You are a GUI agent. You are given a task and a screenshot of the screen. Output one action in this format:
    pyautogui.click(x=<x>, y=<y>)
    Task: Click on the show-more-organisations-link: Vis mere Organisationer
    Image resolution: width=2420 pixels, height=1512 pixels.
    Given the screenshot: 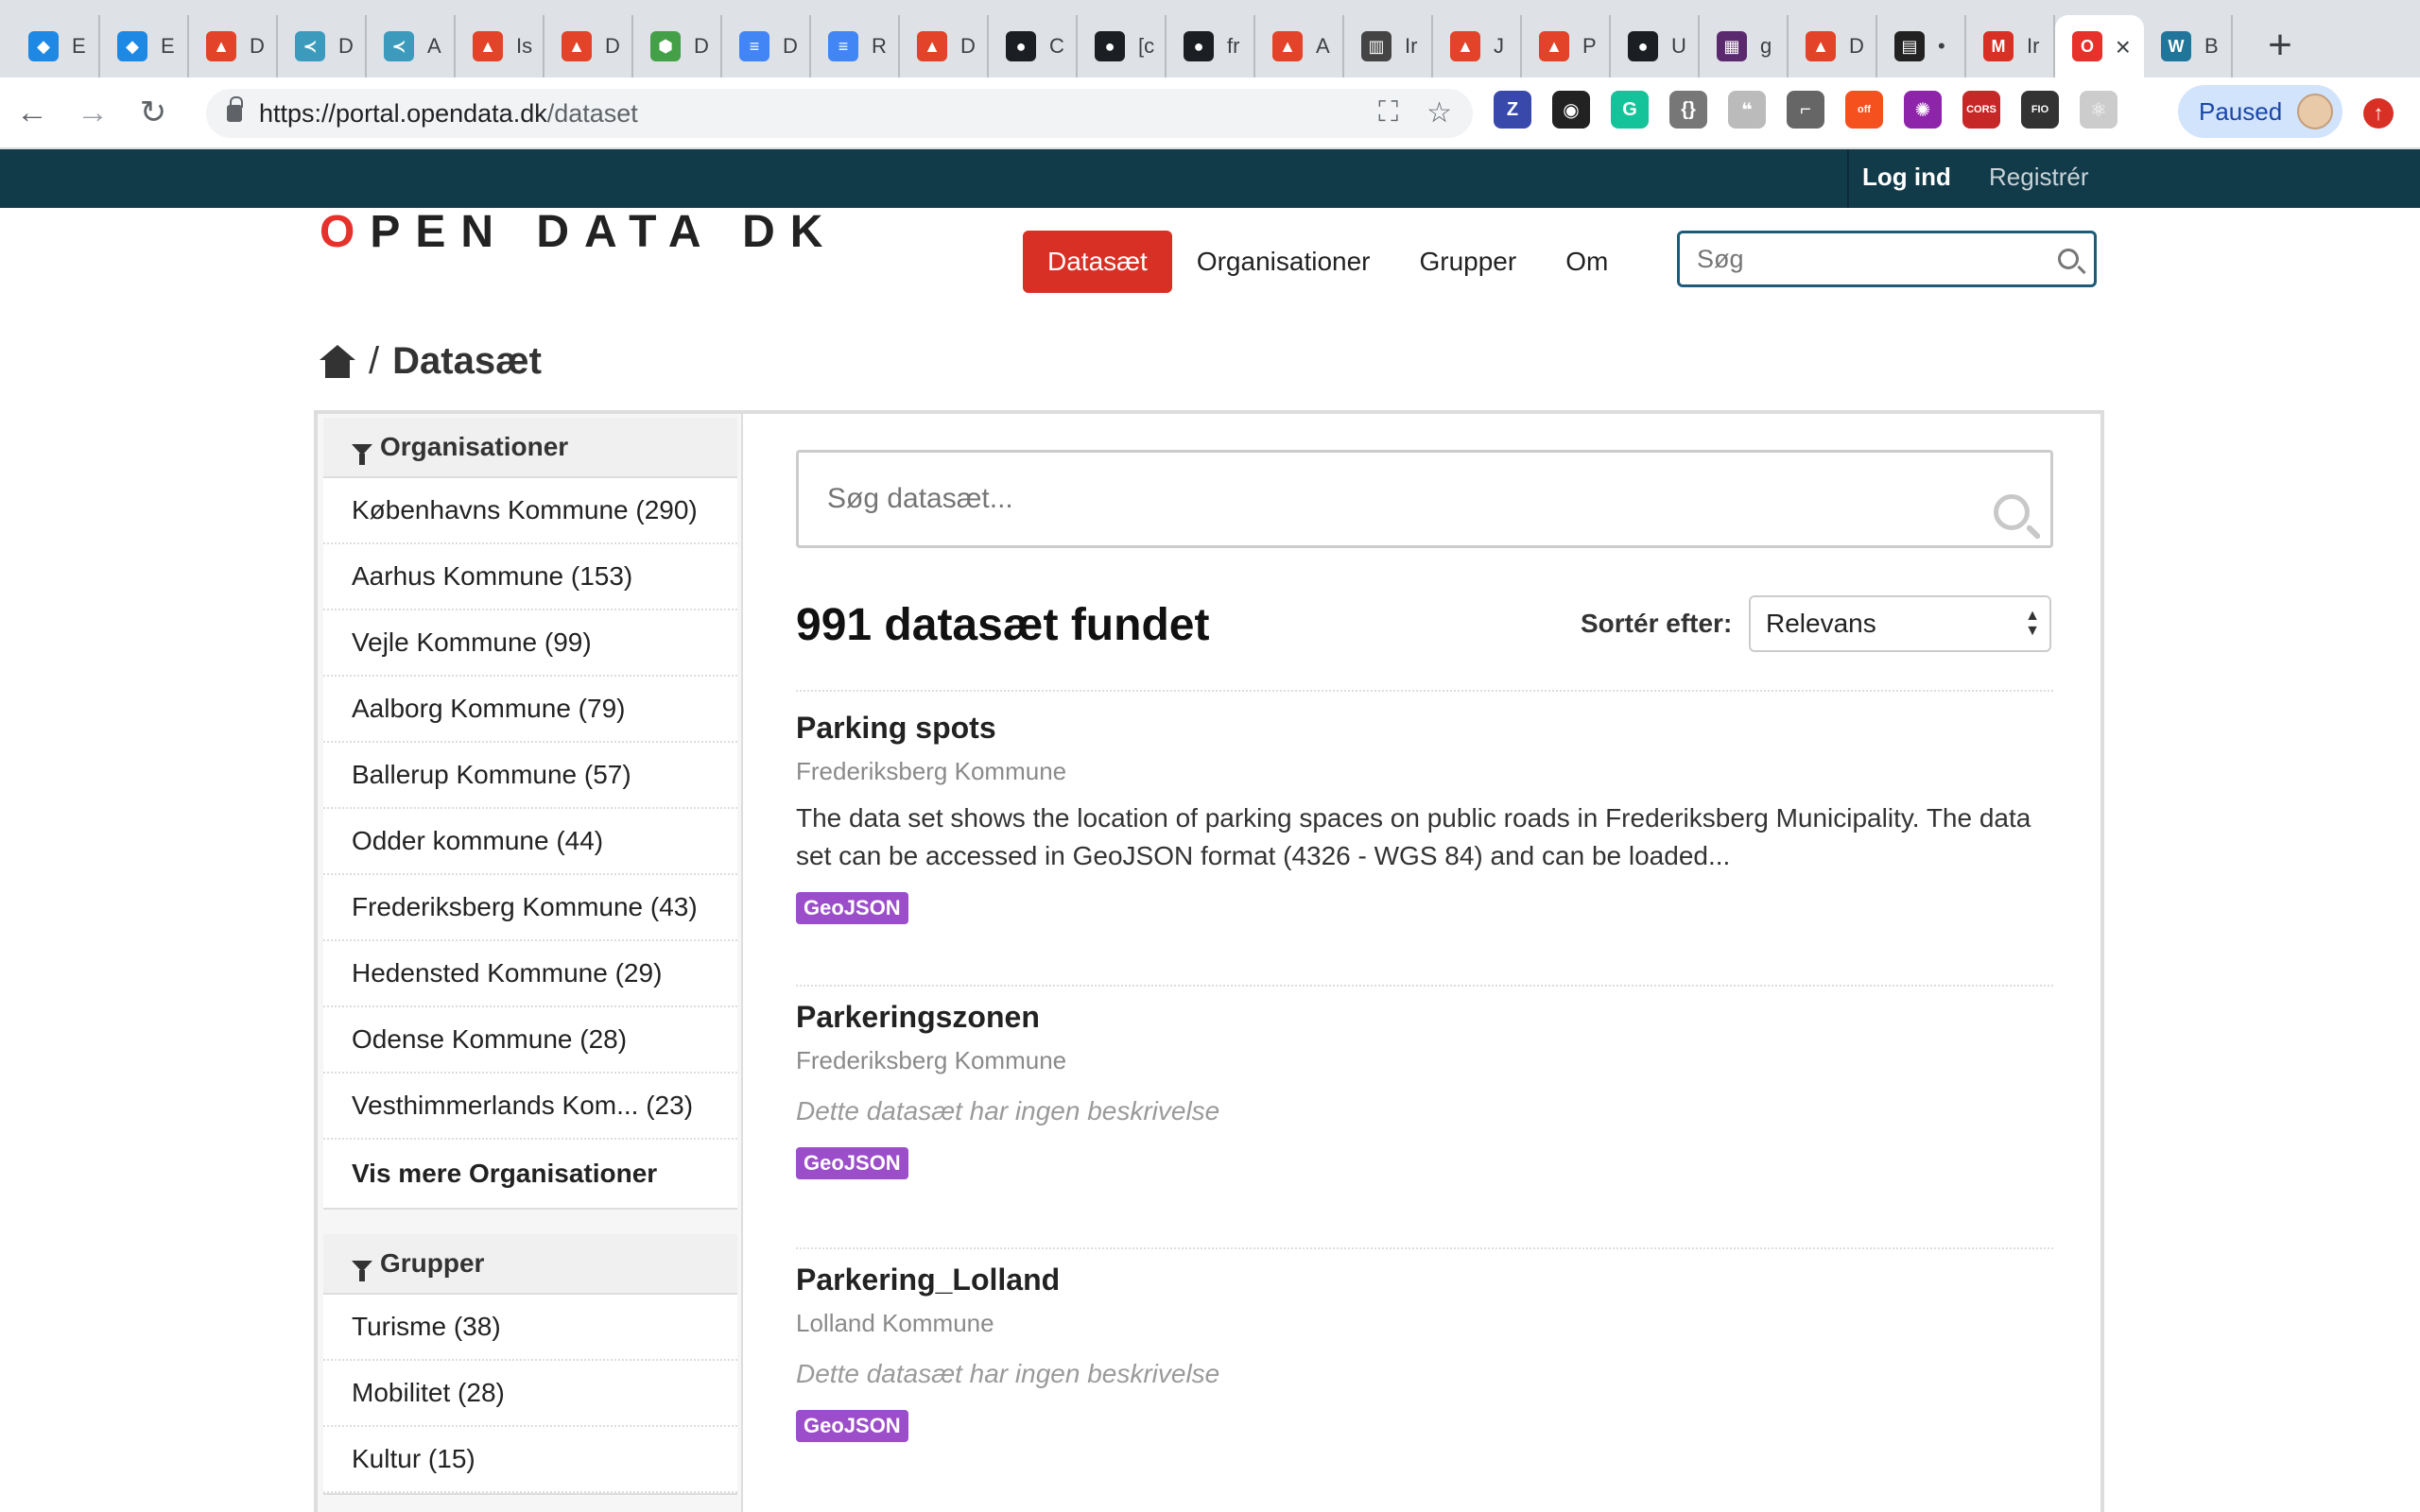 What is the action you would take?
    pyautogui.click(x=530, y=1174)
    